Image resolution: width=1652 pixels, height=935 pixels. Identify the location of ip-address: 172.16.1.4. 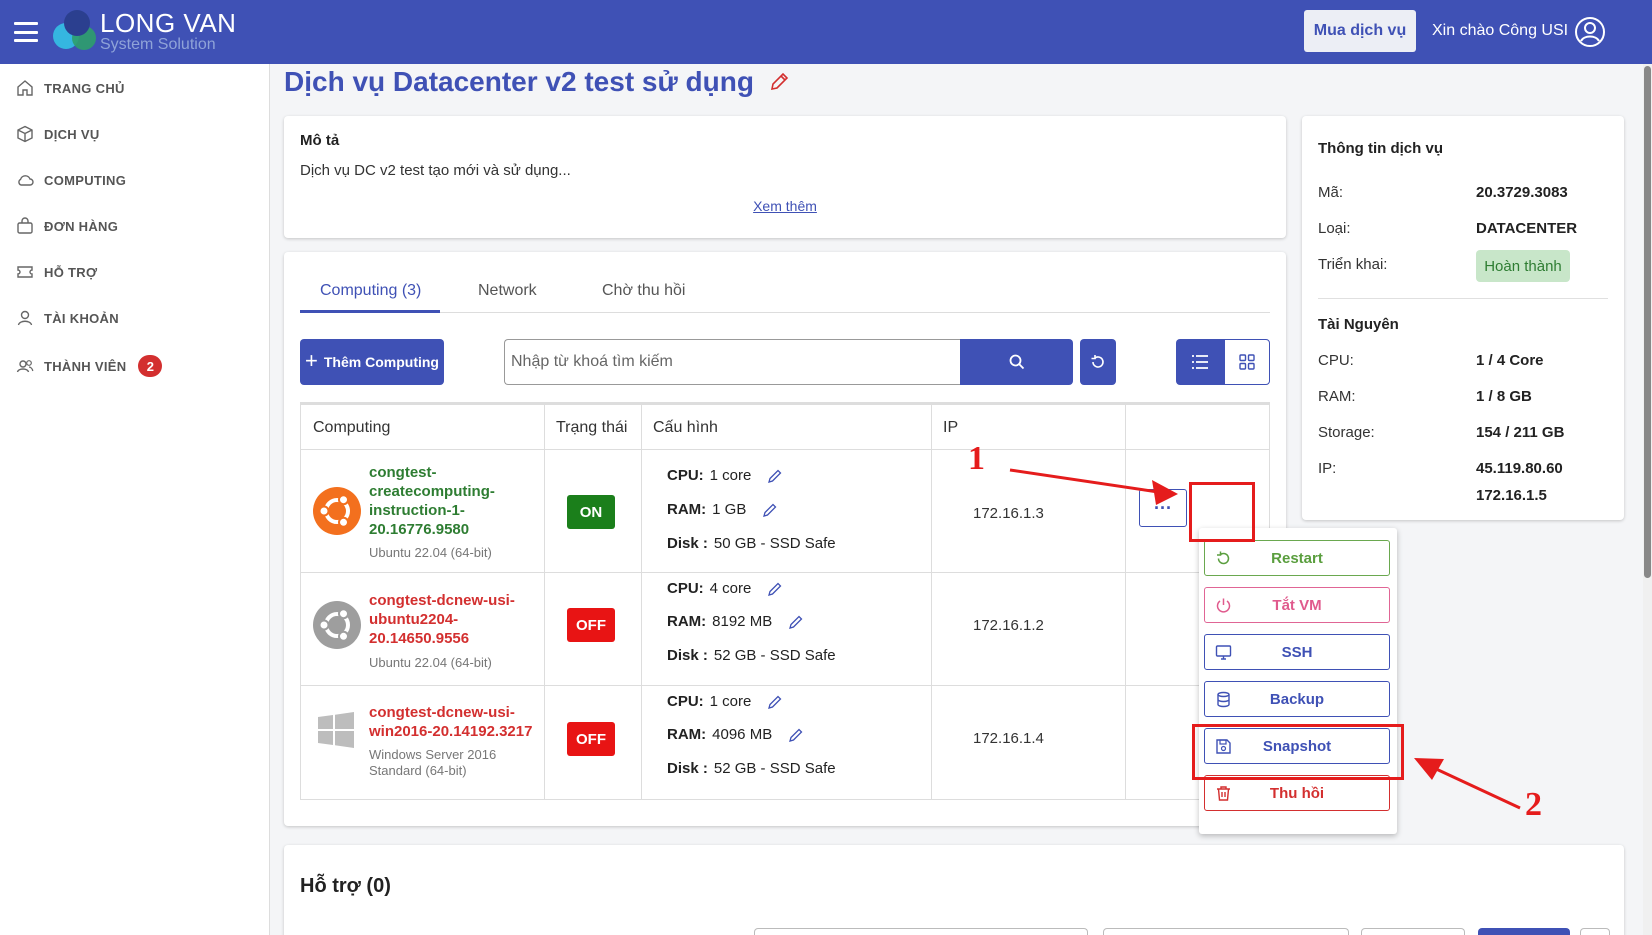
(1008, 738).